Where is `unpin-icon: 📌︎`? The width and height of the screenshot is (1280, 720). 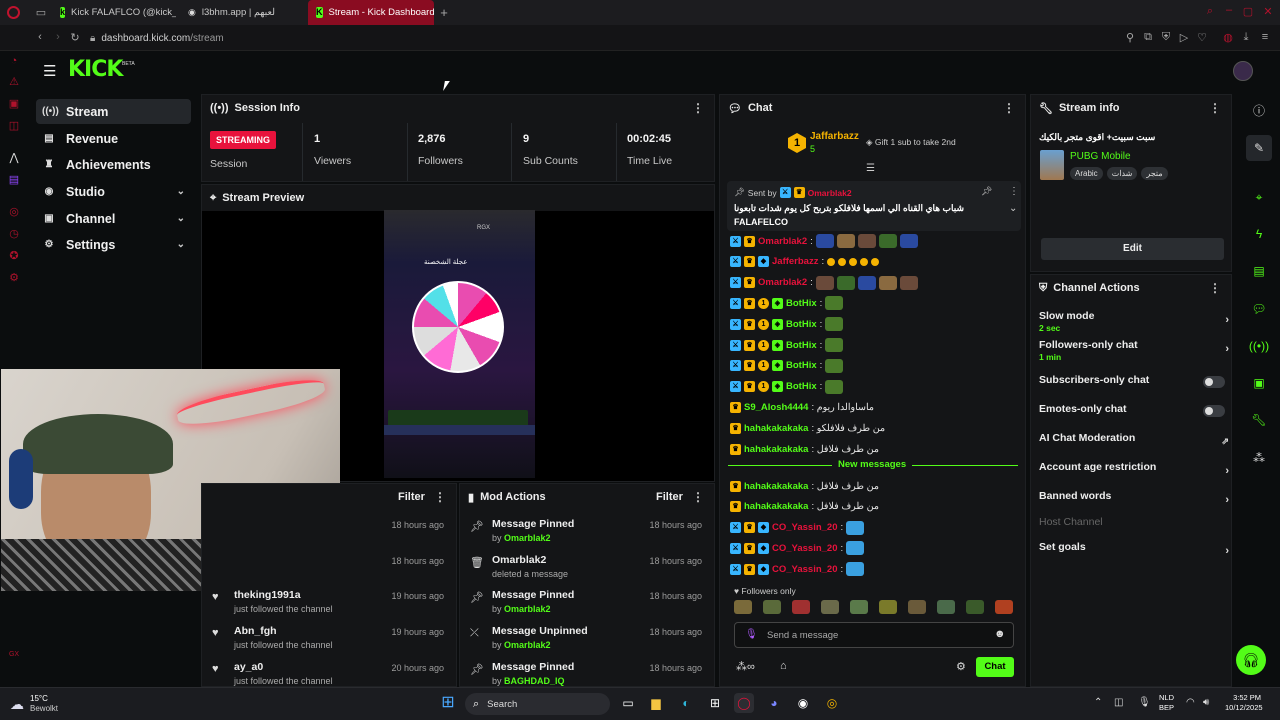 unpin-icon: 📌︎ is located at coordinates (986, 191).